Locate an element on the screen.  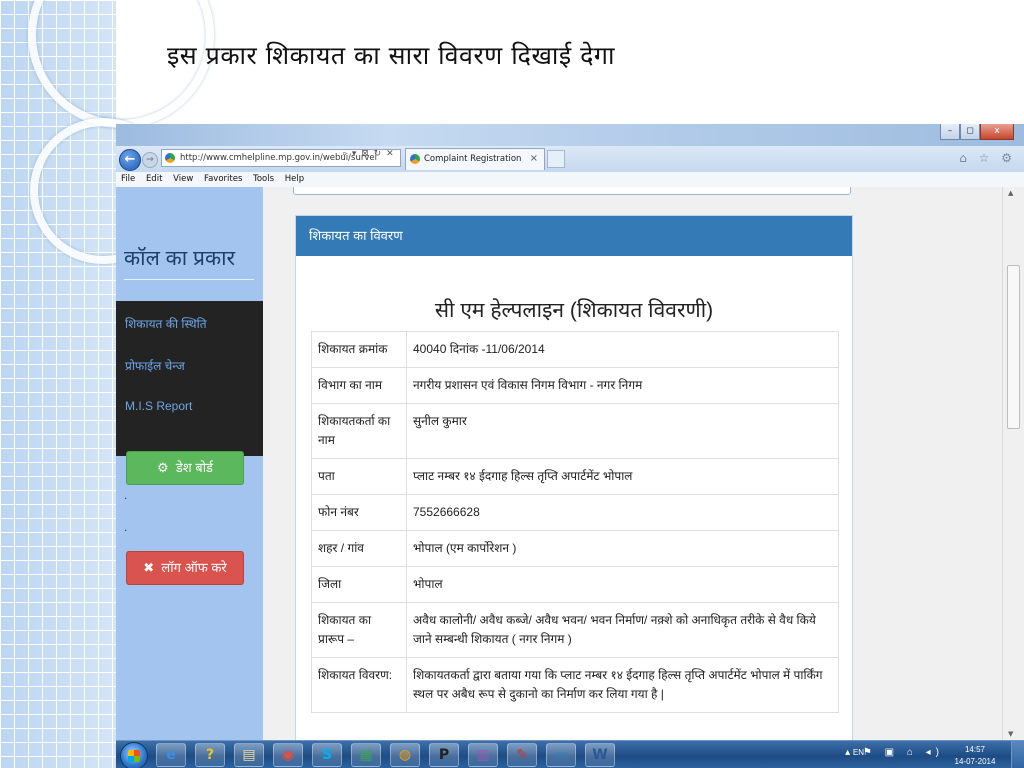
clock-date: 14-07-2014 is located at coordinates (975, 761).